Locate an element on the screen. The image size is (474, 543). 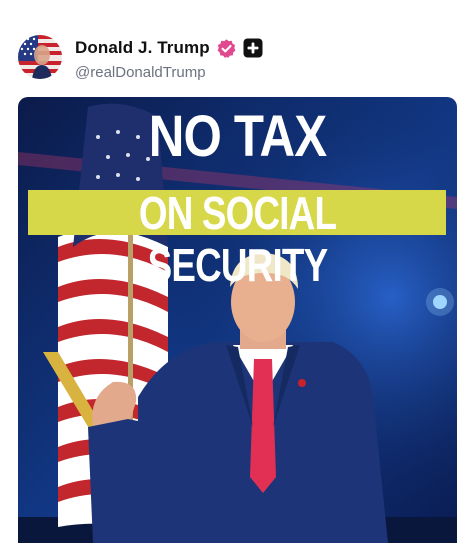
verified-badge-icon is located at coordinates (226, 48).